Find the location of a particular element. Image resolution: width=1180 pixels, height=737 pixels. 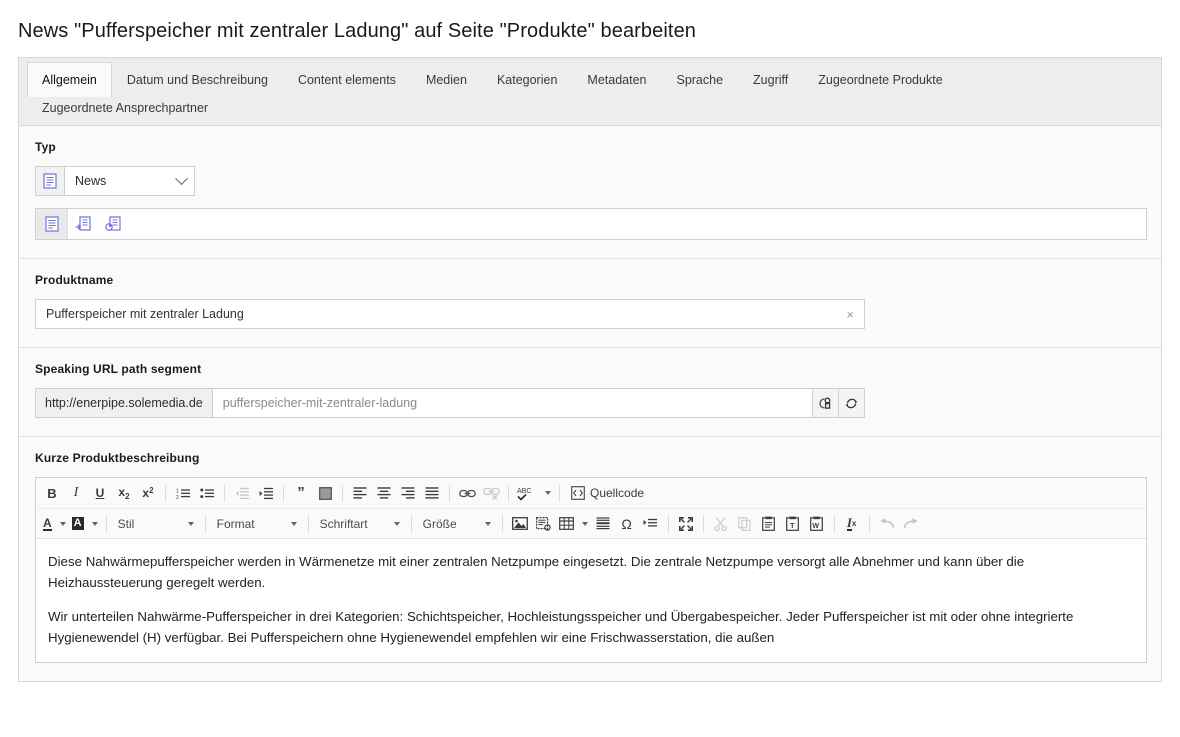

typ-select: News is located at coordinates (130, 181).